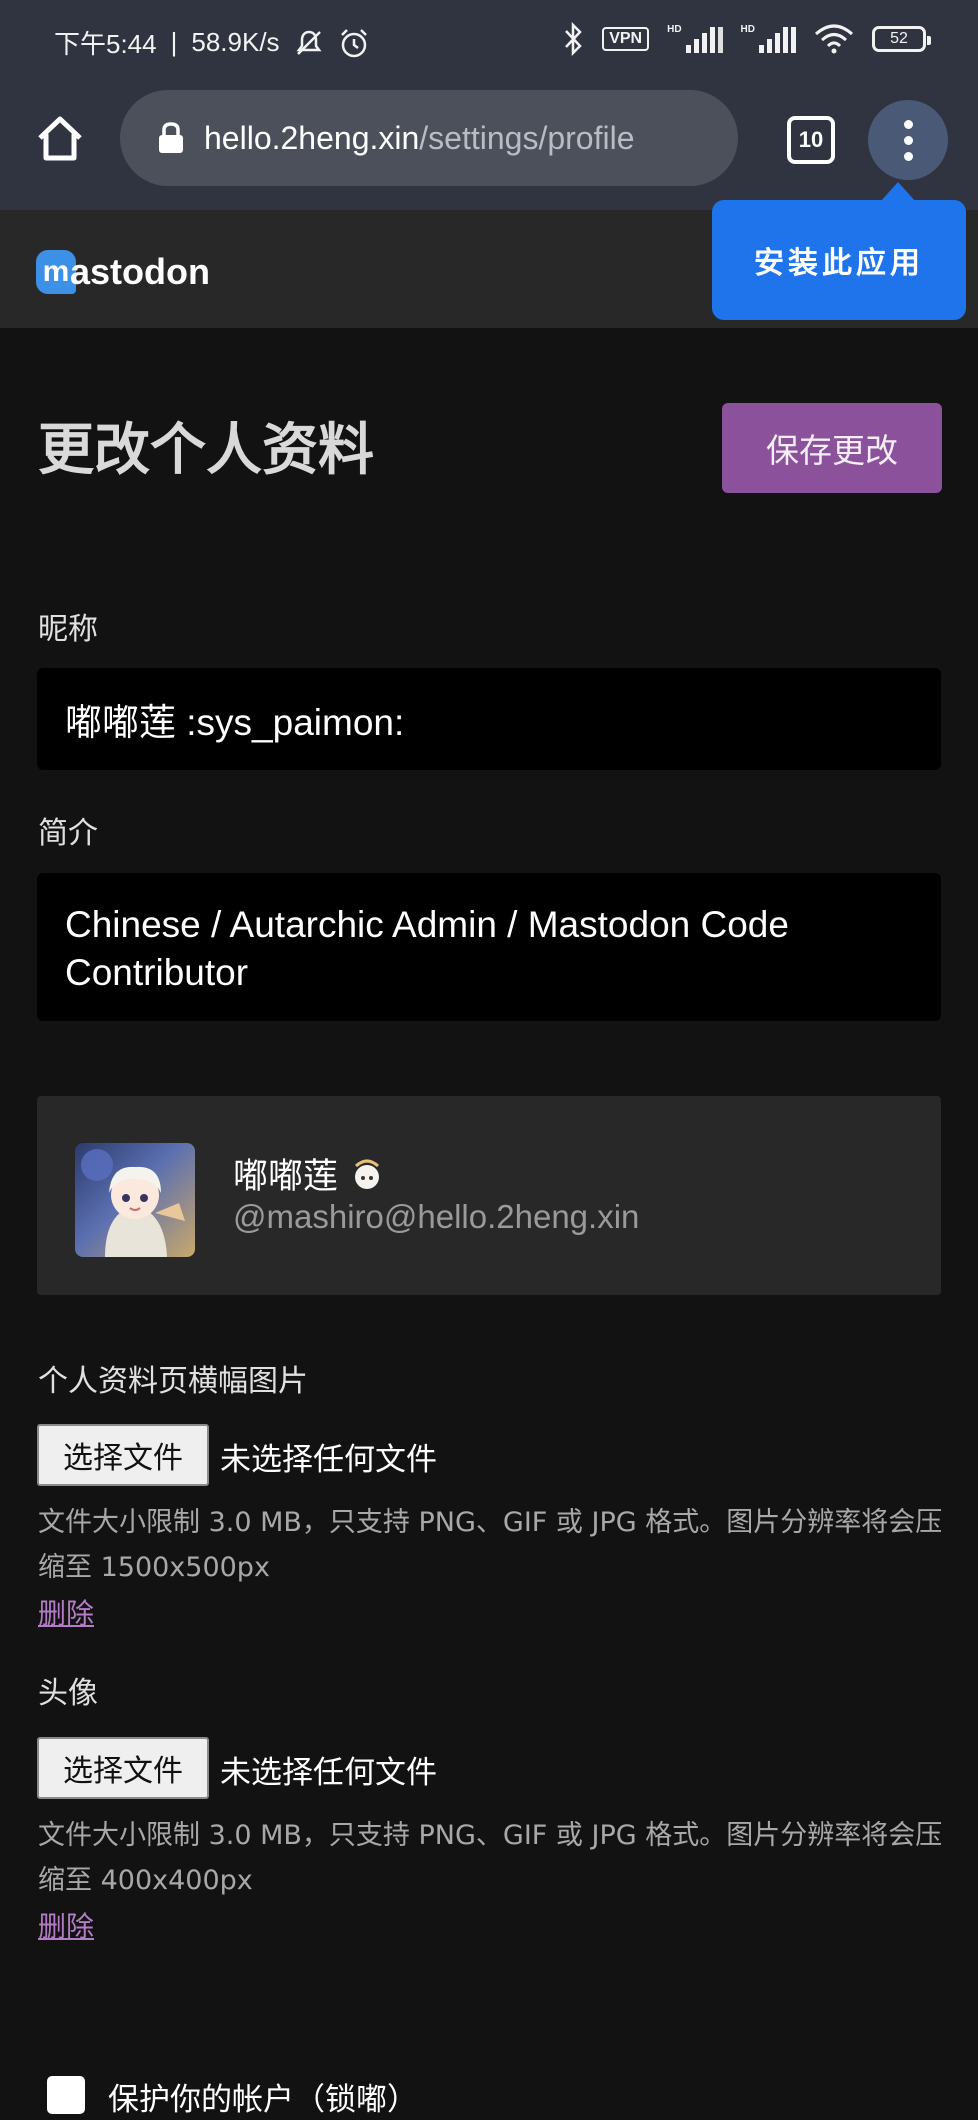  What do you see at coordinates (66, 1612) in the screenshot?
I see `delete-header-link: 删除` at bounding box center [66, 1612].